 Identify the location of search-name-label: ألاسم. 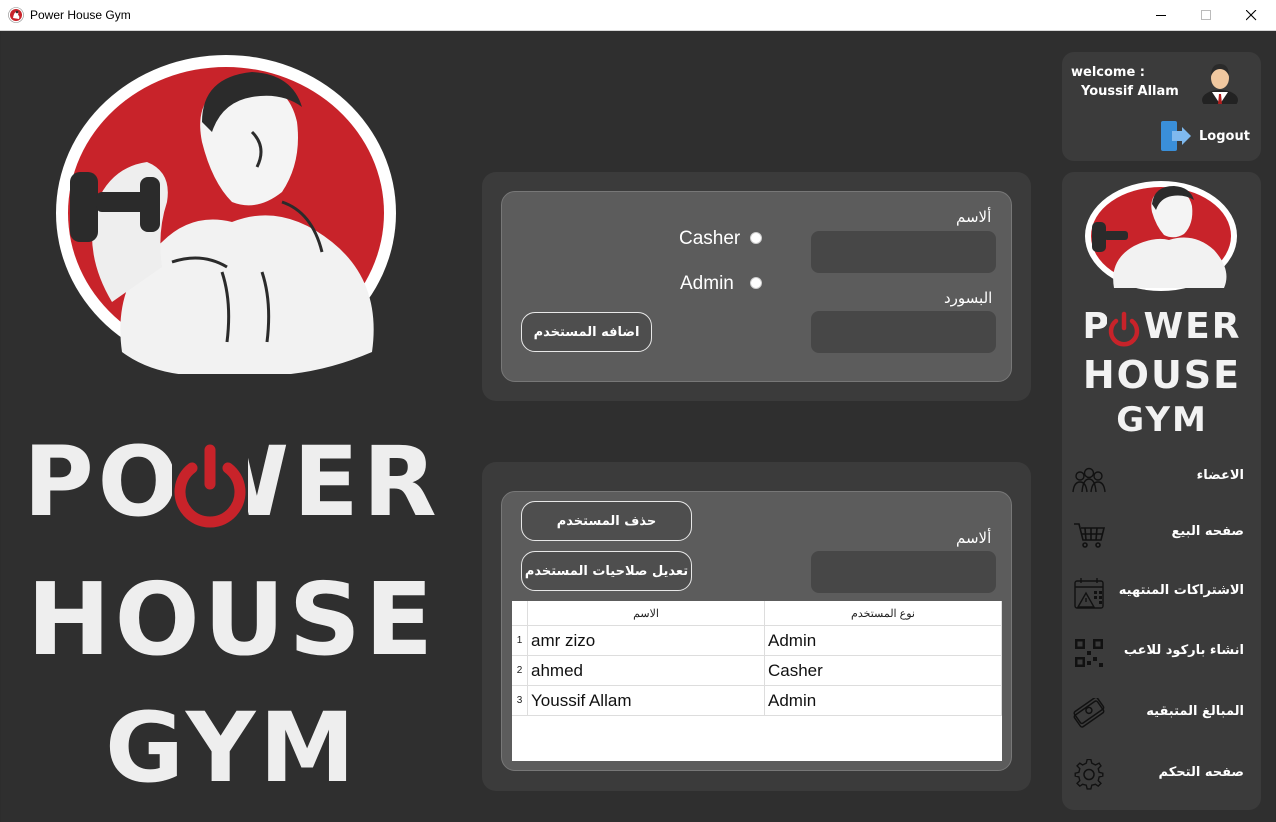
(974, 538).